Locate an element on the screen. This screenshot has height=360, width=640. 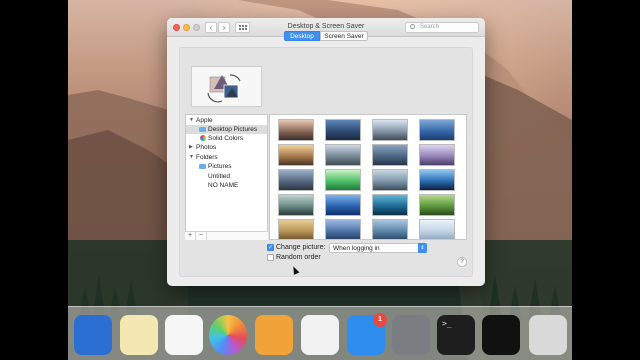
chevron-updown-icon: ⇕ is located at coordinates (422, 248).